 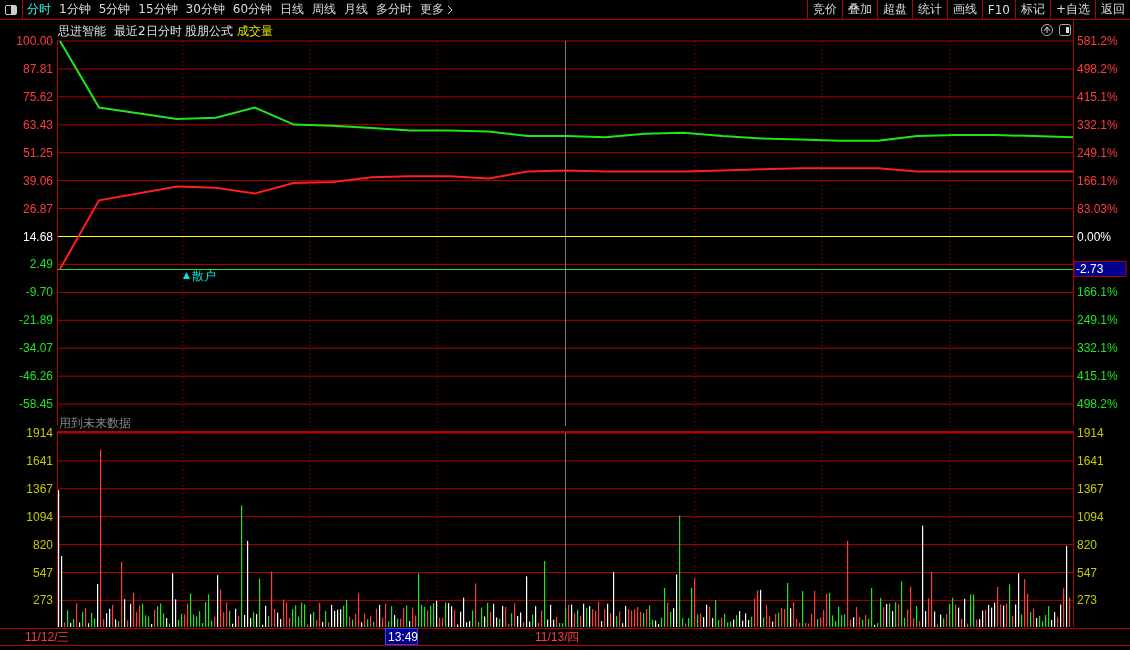 What do you see at coordinates (1094, 236) in the screenshot?
I see `axis-label: 0.00%` at bounding box center [1094, 236].